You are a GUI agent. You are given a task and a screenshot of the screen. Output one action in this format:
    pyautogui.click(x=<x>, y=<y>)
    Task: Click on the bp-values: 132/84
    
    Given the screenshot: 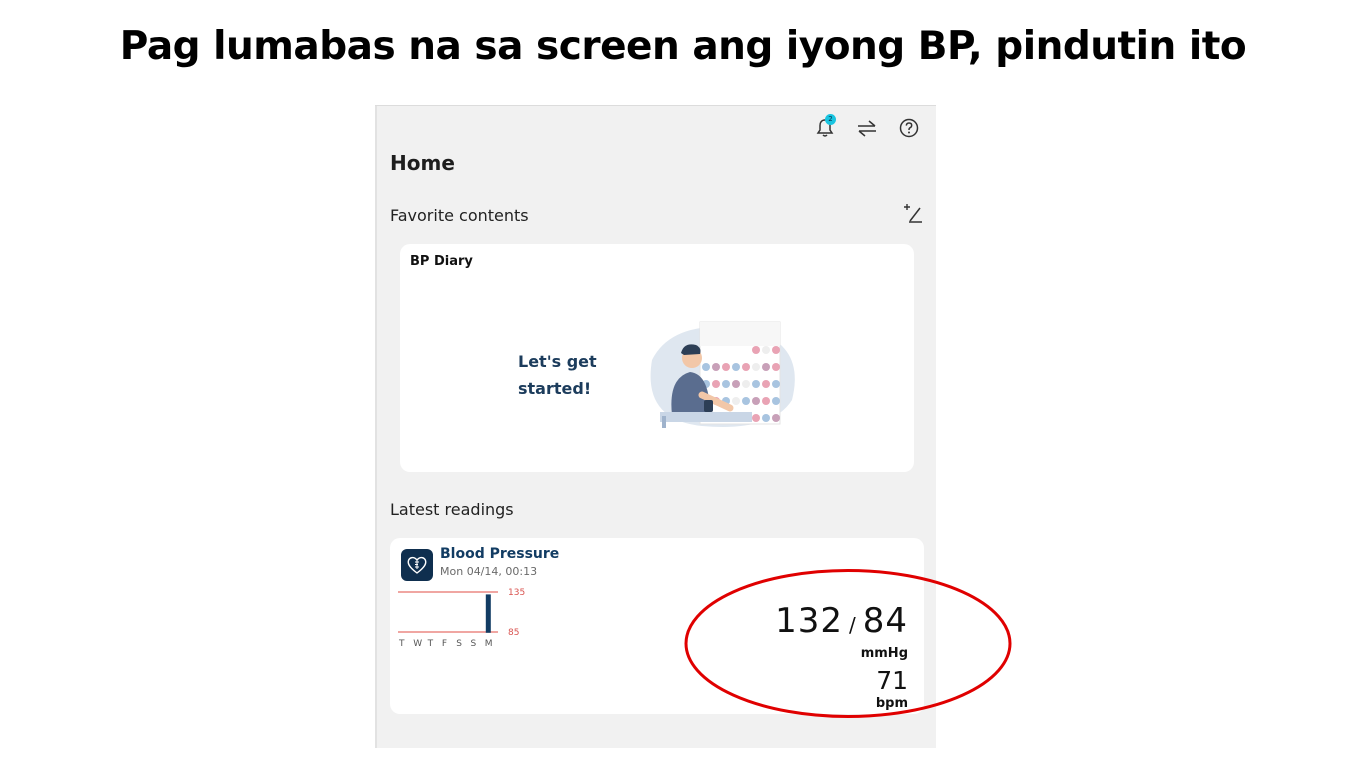 What is the action you would take?
    pyautogui.click(x=841, y=623)
    